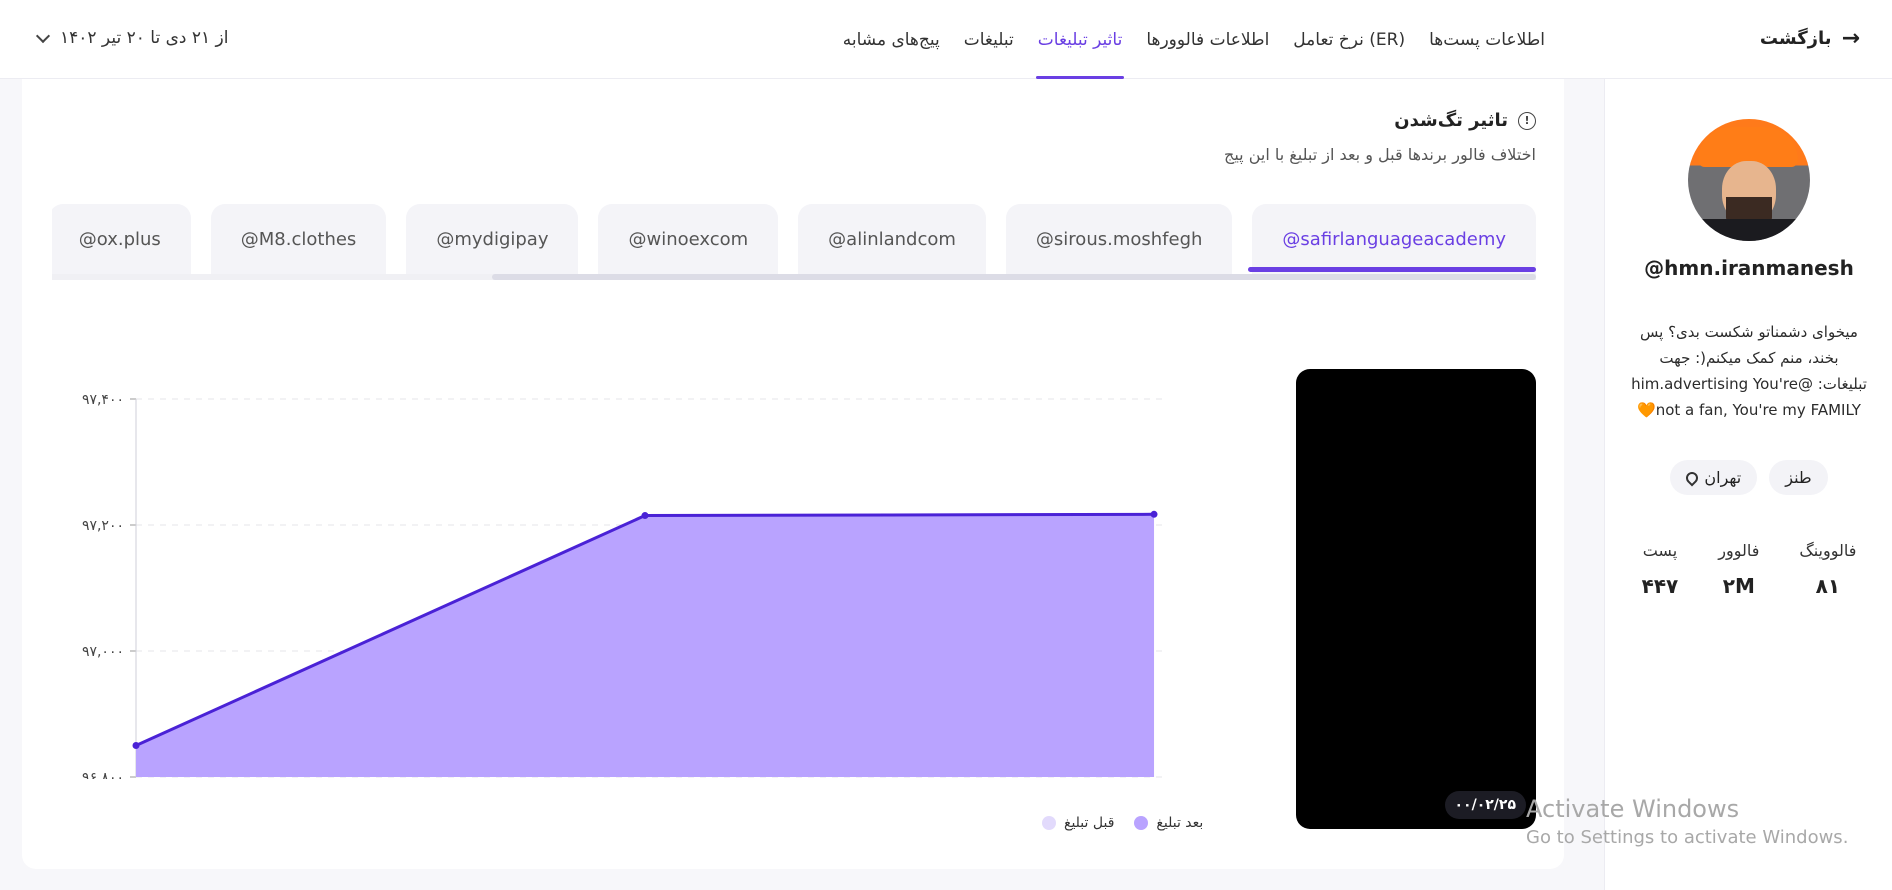 Image resolution: width=1892 pixels, height=890 pixels. I want to click on info-icon: !, so click(1527, 120).